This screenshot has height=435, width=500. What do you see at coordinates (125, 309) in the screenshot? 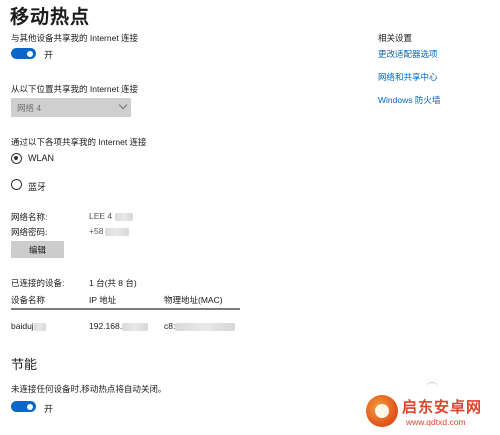
I see `table-divider` at bounding box center [125, 309].